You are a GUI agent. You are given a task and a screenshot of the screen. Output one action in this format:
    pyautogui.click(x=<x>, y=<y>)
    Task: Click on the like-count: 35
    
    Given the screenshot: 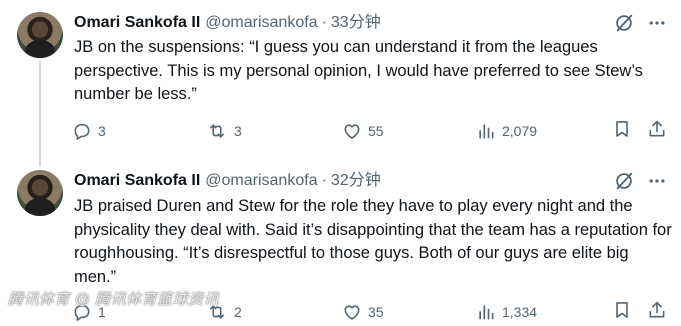 What is the action you would take?
    pyautogui.click(x=376, y=312)
    